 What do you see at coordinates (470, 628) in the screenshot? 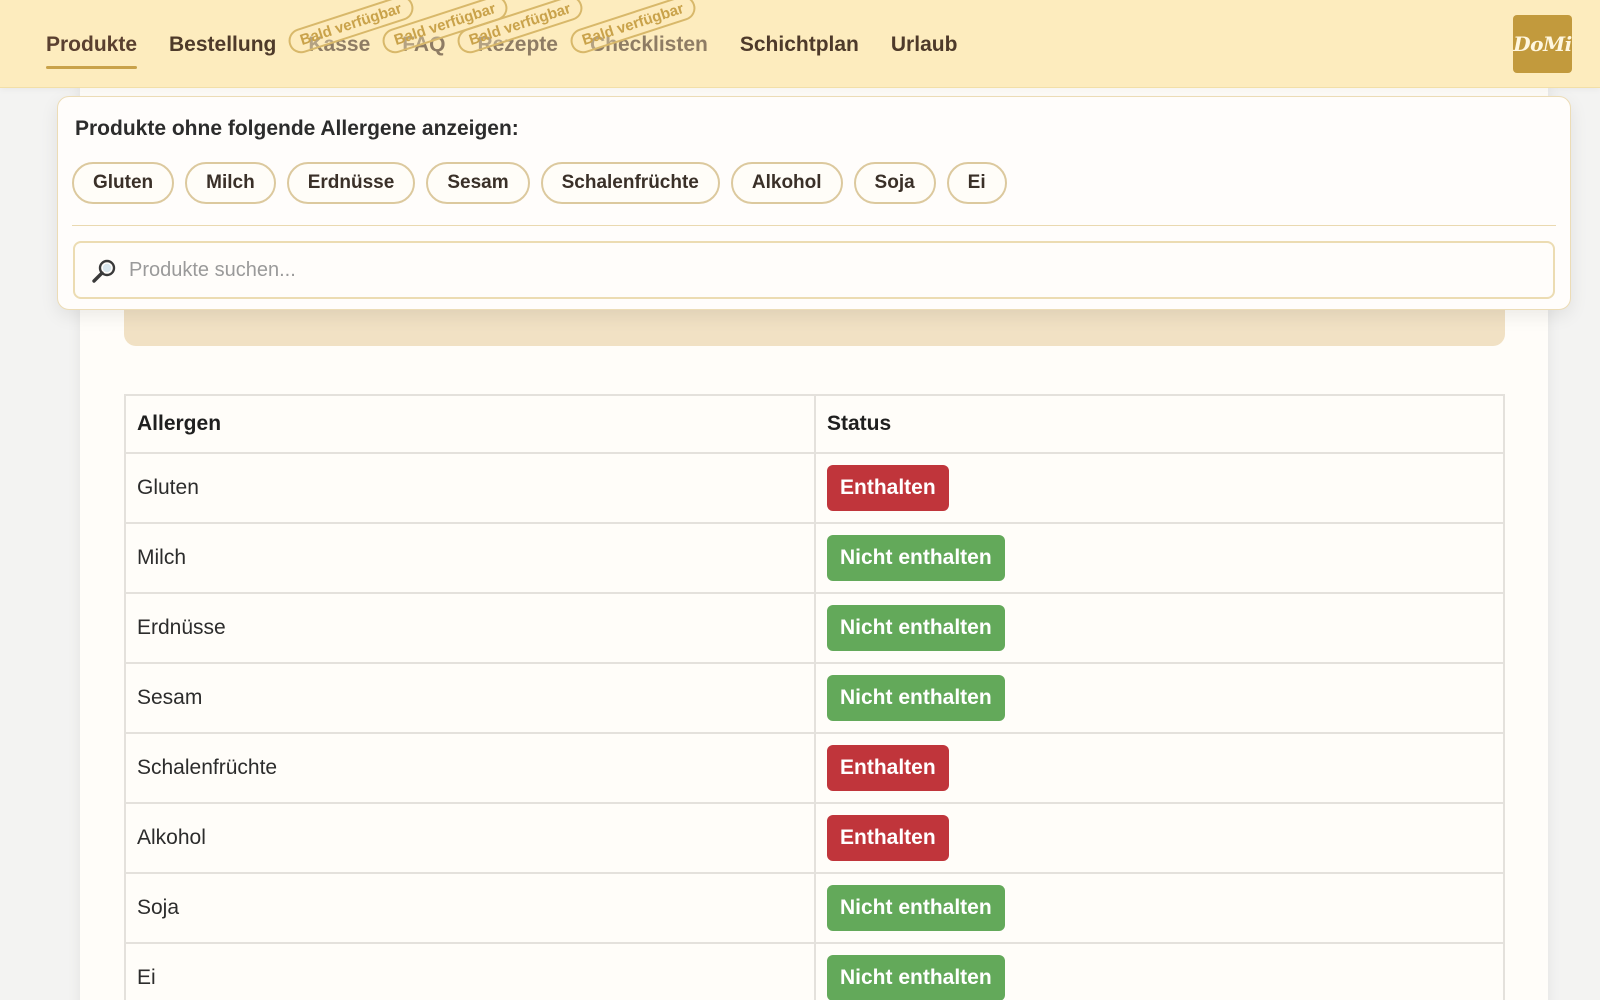
I see `allergen-name-cell: Erdnüsse` at bounding box center [470, 628].